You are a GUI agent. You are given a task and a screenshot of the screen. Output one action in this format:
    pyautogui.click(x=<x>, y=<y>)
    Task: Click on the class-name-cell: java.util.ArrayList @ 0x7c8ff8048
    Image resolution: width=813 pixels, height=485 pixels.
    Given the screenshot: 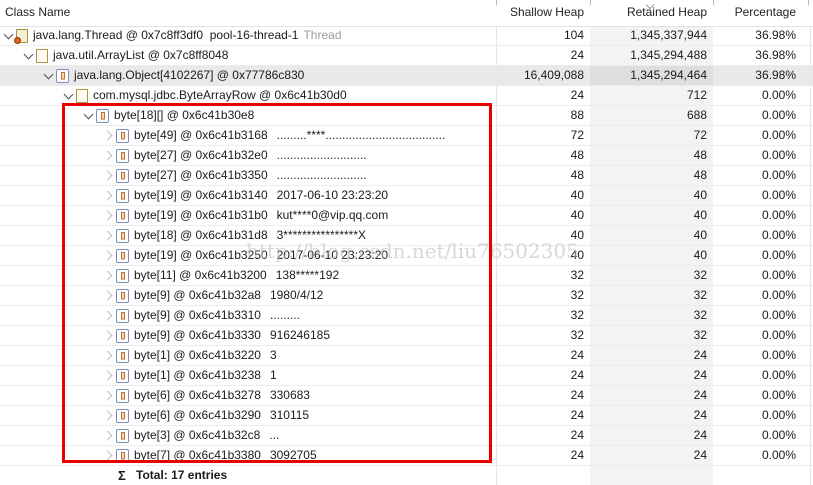 What is the action you would take?
    pyautogui.click(x=248, y=55)
    